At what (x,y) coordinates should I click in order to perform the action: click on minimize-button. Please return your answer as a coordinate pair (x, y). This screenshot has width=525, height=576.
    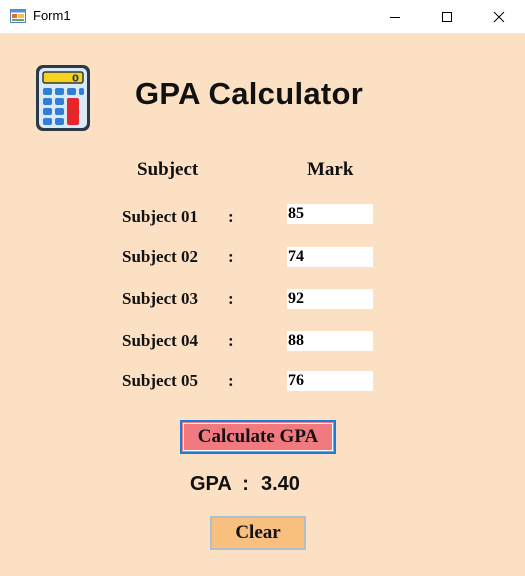
    Looking at the image, I should click on (395, 16).